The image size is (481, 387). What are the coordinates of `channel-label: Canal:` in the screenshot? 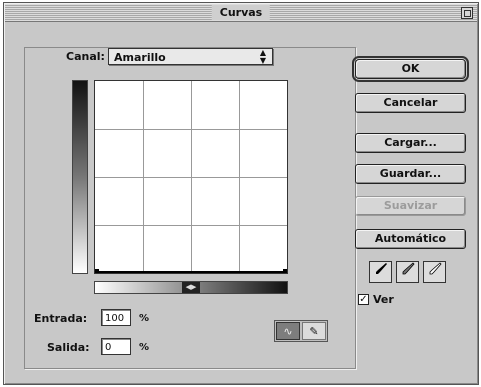 It's located at (85, 56).